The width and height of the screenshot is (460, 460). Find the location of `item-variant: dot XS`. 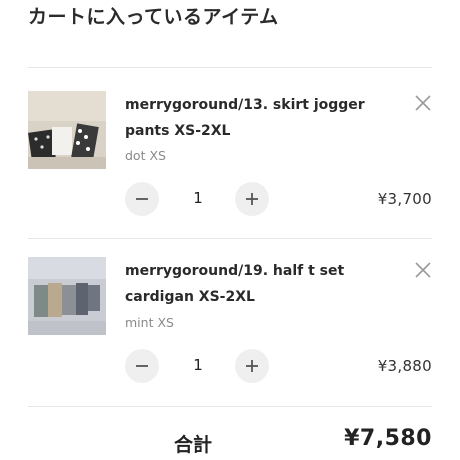

item-variant: dot XS is located at coordinates (145, 155).